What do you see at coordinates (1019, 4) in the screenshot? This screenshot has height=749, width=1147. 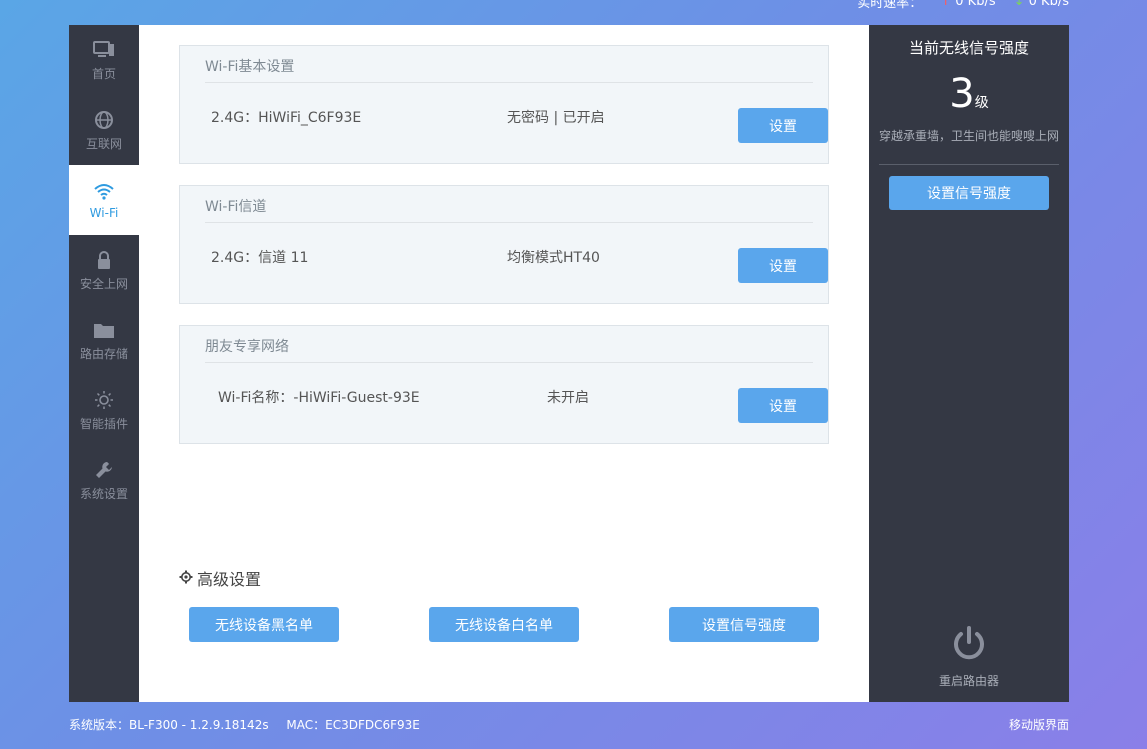 I see `arrow-down-icon: ↓` at bounding box center [1019, 4].